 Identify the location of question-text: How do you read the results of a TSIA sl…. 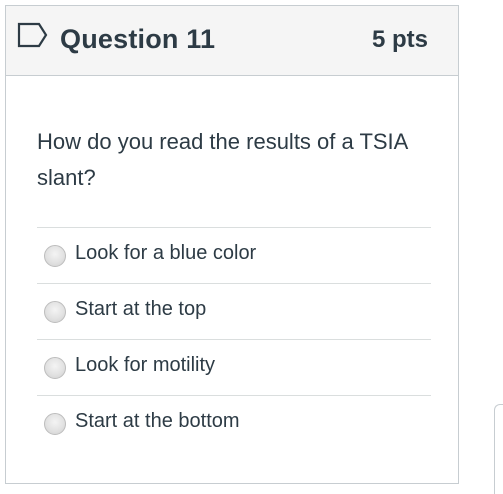
(222, 159).